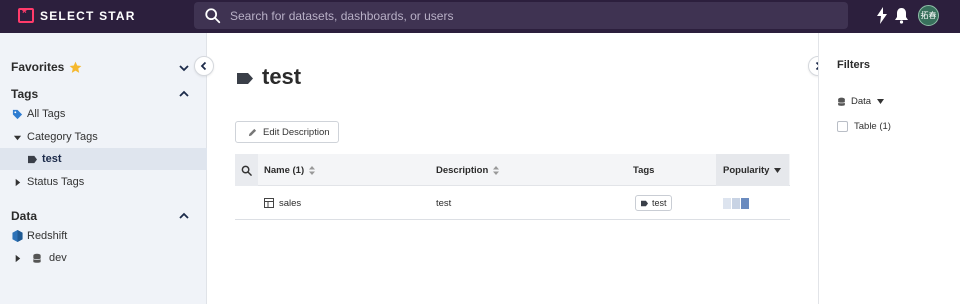  What do you see at coordinates (24, 216) in the screenshot?
I see `data-header: Data` at bounding box center [24, 216].